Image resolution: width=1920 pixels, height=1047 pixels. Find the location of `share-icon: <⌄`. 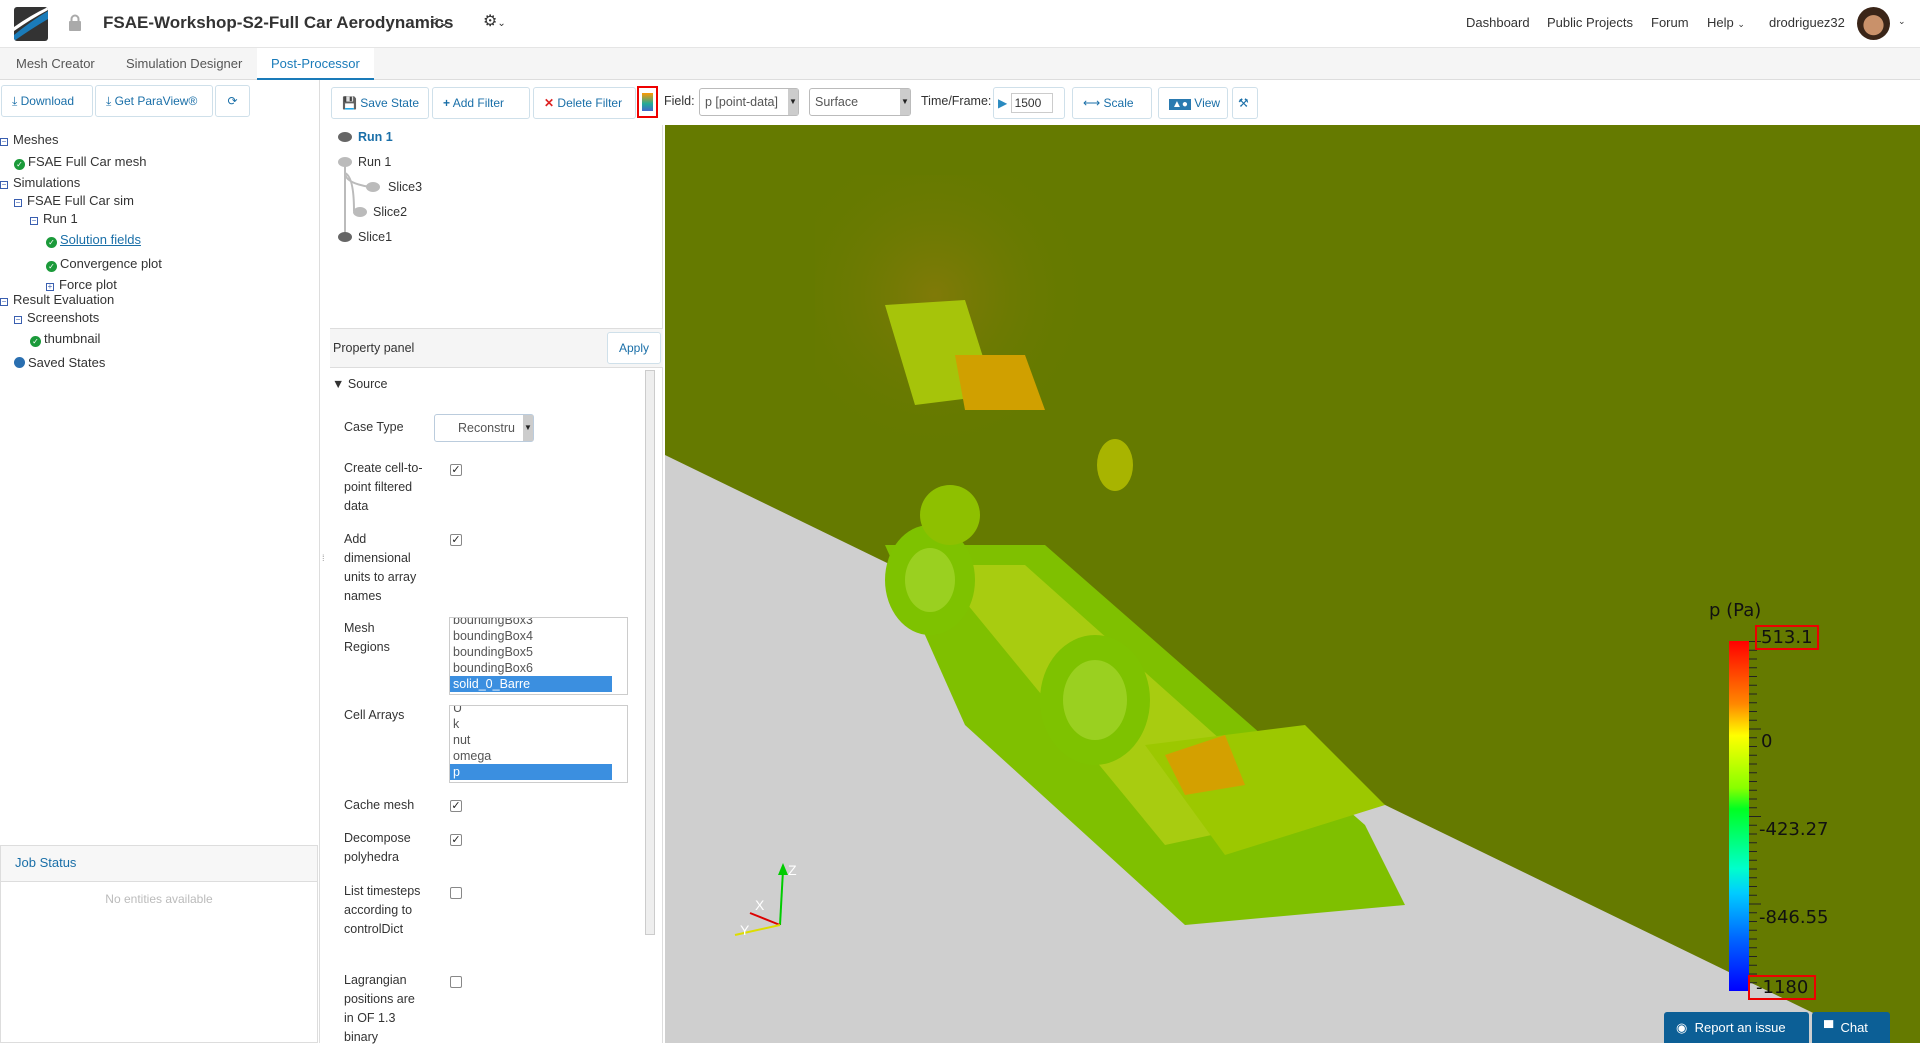

share-icon: <⌄ is located at coordinates (440, 21).